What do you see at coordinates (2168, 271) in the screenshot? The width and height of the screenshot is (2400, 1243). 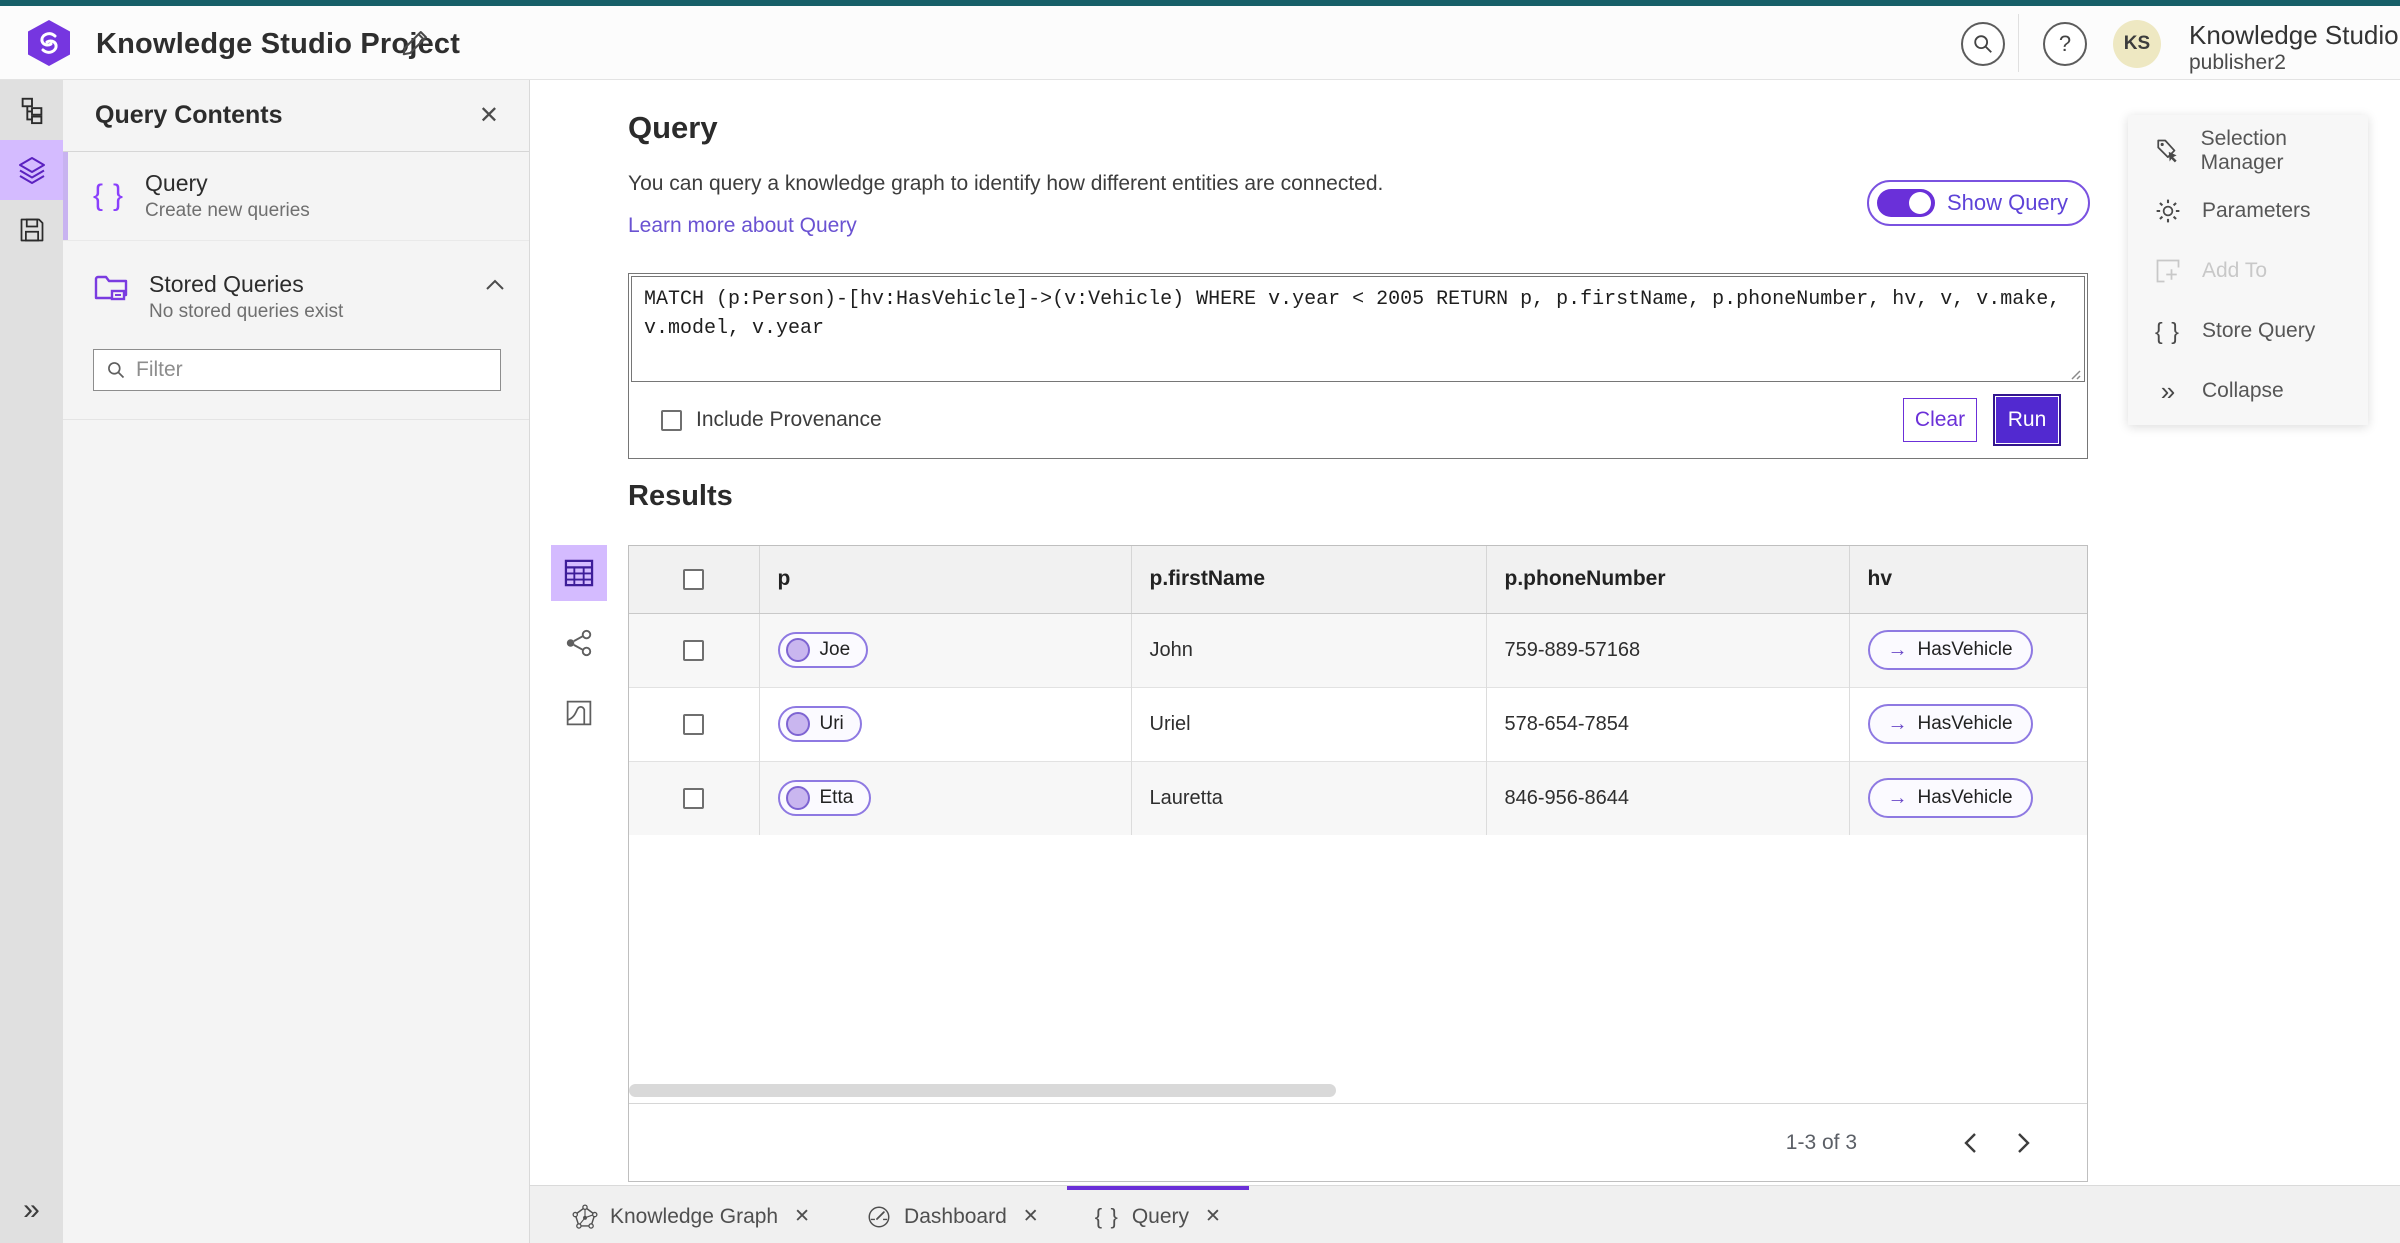 I see `add-to-icon` at bounding box center [2168, 271].